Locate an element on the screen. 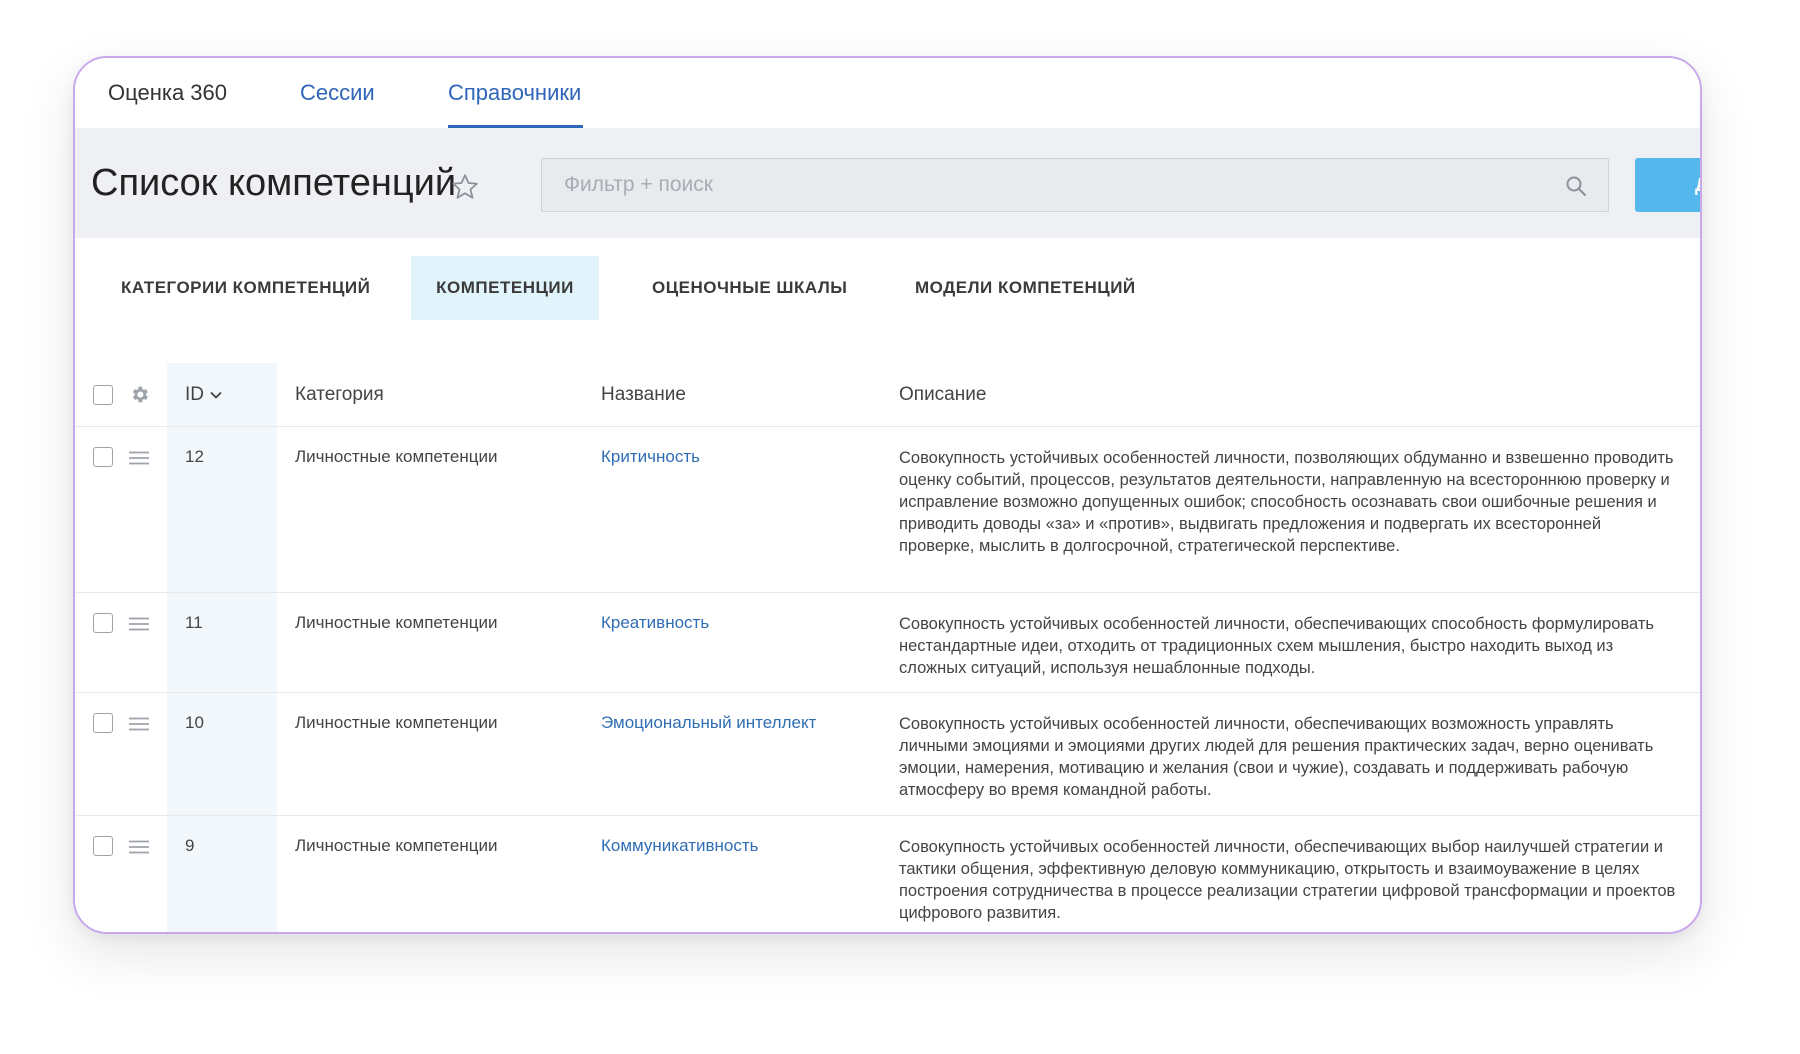  search-icon is located at coordinates (1576, 186).